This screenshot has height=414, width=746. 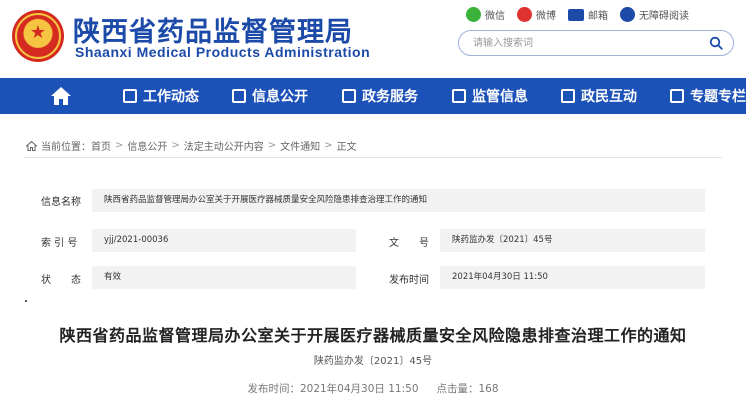 What do you see at coordinates (61, 280) in the screenshot?
I see `info-status-label: 状 态` at bounding box center [61, 280].